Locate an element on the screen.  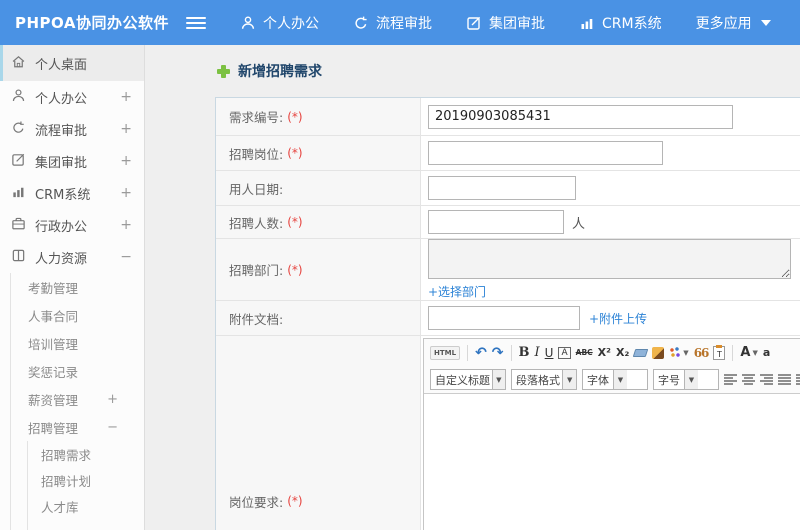
custom-title-select: 自定义标题 ▼ is located at coordinates (468, 379).